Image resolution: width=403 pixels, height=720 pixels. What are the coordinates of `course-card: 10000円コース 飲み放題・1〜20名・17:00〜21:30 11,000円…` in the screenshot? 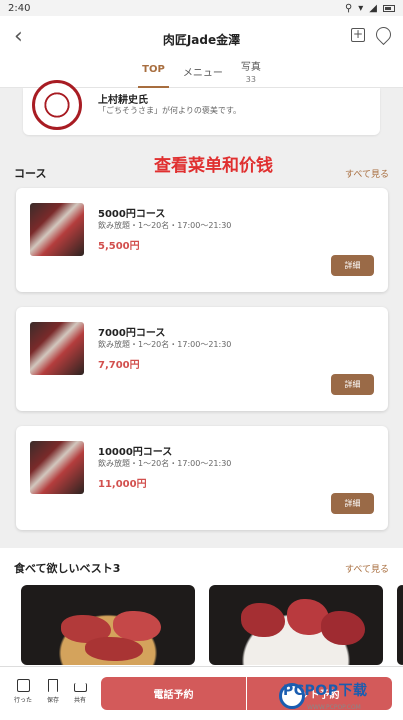 It's located at (202, 478).